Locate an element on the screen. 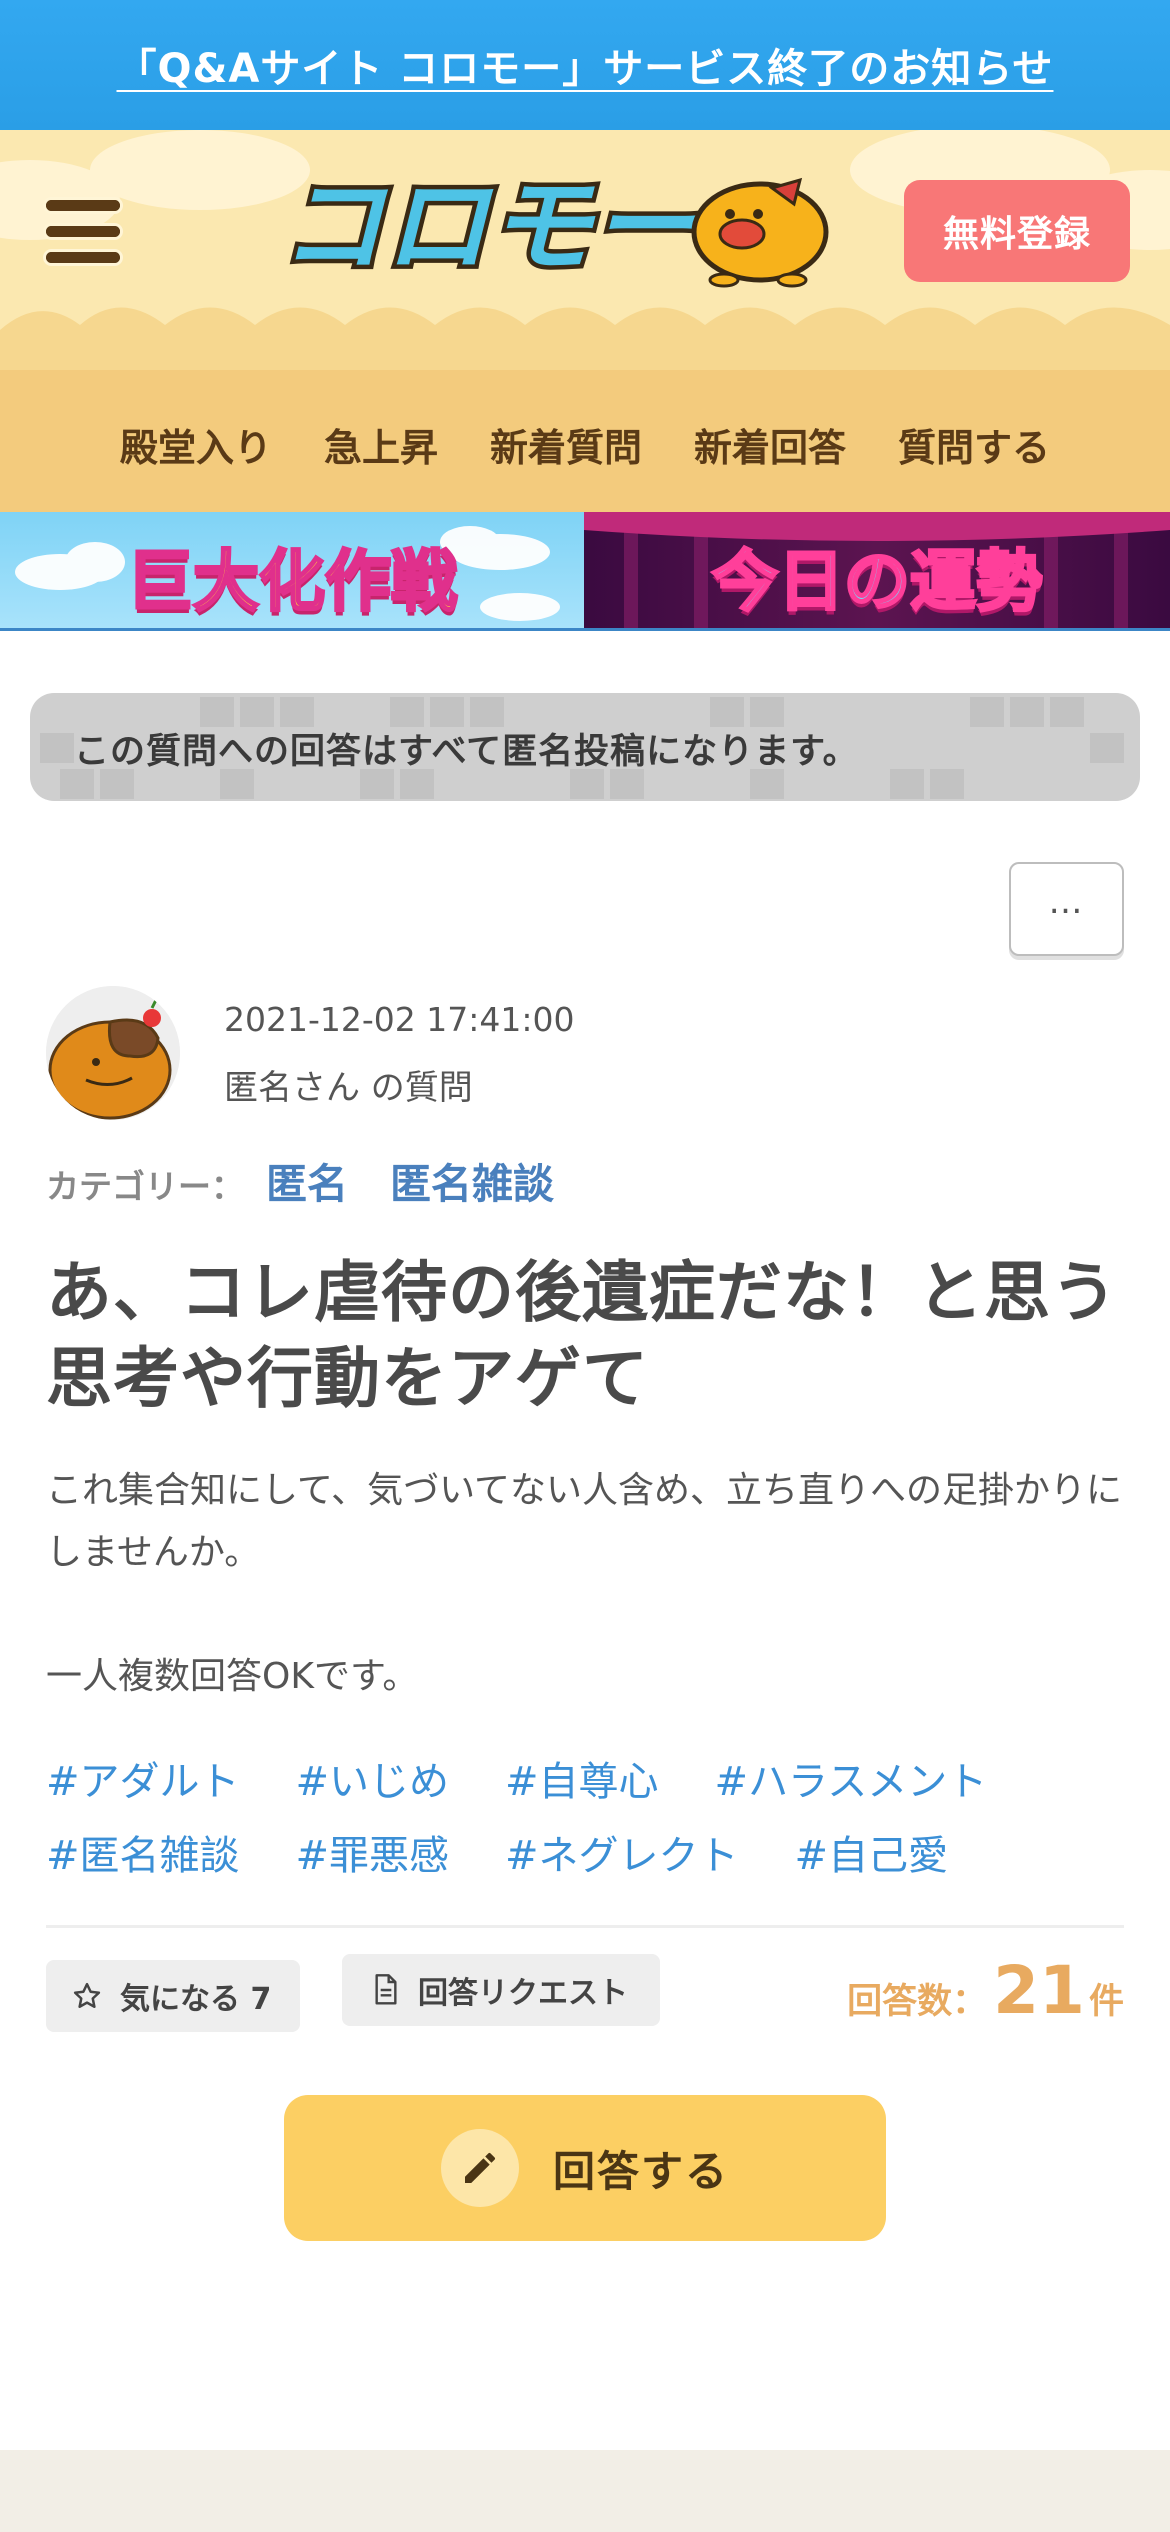  answer-count-unit: 件 is located at coordinates (1106, 2002).